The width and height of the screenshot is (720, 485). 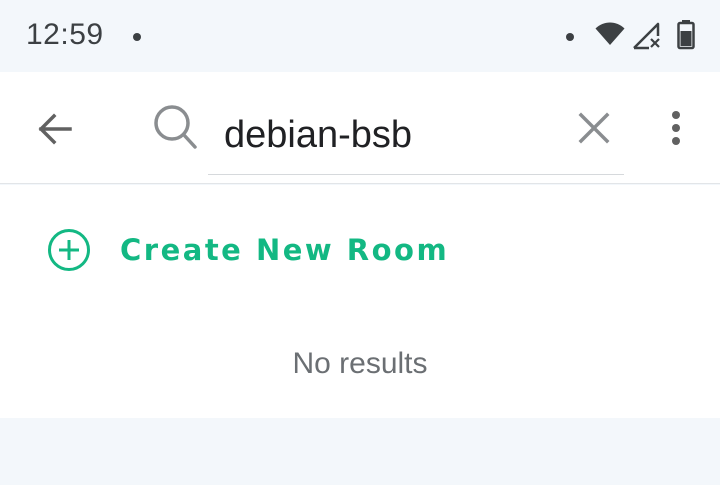 What do you see at coordinates (360, 36) in the screenshot?
I see `status-bar: 12:59` at bounding box center [360, 36].